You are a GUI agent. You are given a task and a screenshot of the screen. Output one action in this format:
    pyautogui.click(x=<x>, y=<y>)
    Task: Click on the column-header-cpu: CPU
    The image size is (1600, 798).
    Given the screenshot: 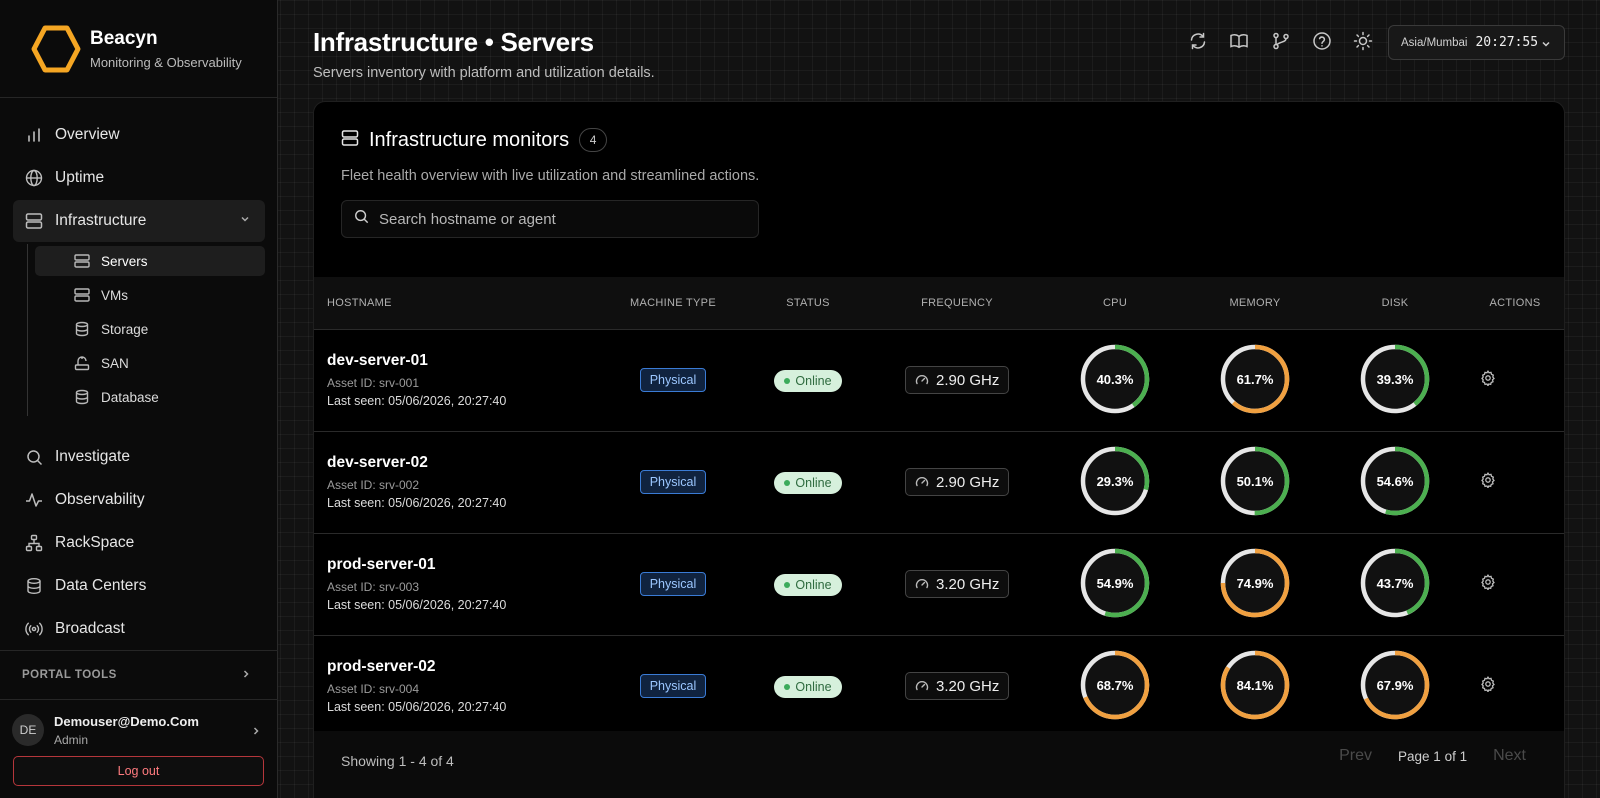 What is the action you would take?
    pyautogui.click(x=1115, y=303)
    